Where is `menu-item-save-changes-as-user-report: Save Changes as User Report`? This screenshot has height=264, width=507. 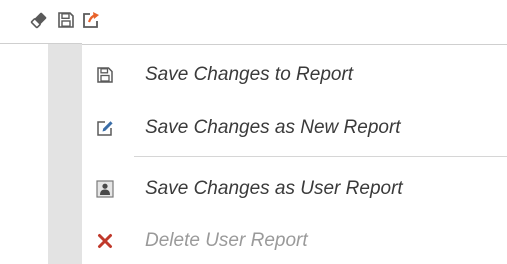
menu-item-save-changes-as-user-report: Save Changes as User Report is located at coordinates (294, 189).